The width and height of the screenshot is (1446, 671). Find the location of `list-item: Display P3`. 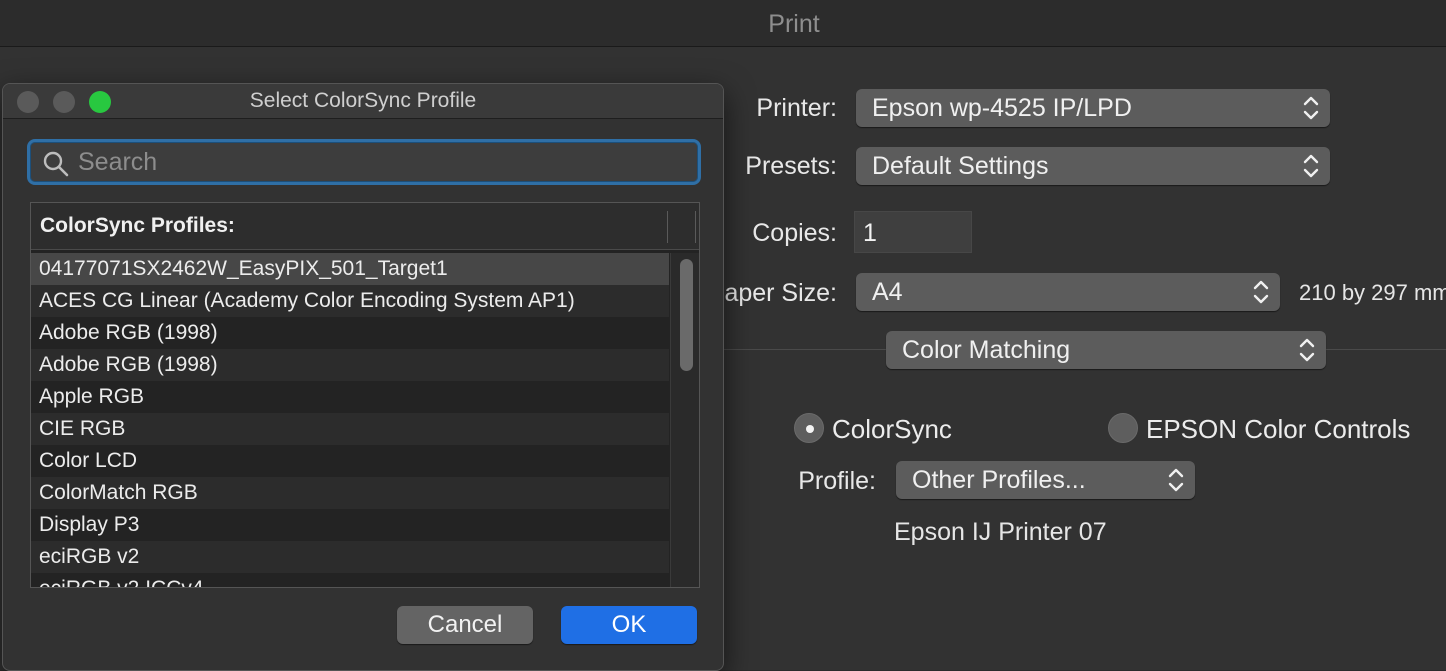

list-item: Display P3 is located at coordinates (350, 525).